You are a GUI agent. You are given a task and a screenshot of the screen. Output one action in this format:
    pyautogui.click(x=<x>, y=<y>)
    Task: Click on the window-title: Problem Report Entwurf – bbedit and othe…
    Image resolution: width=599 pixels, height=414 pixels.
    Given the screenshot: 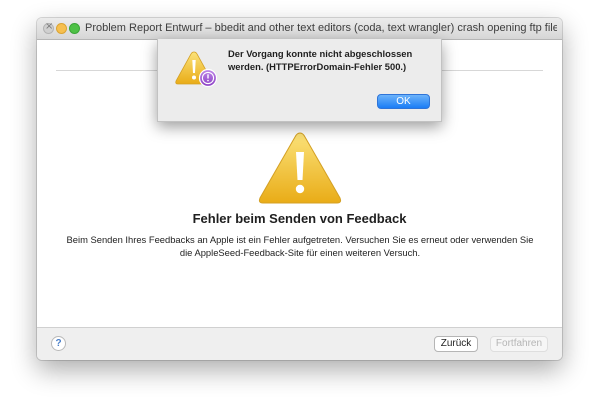 What is the action you would take?
    pyautogui.click(x=321, y=28)
    